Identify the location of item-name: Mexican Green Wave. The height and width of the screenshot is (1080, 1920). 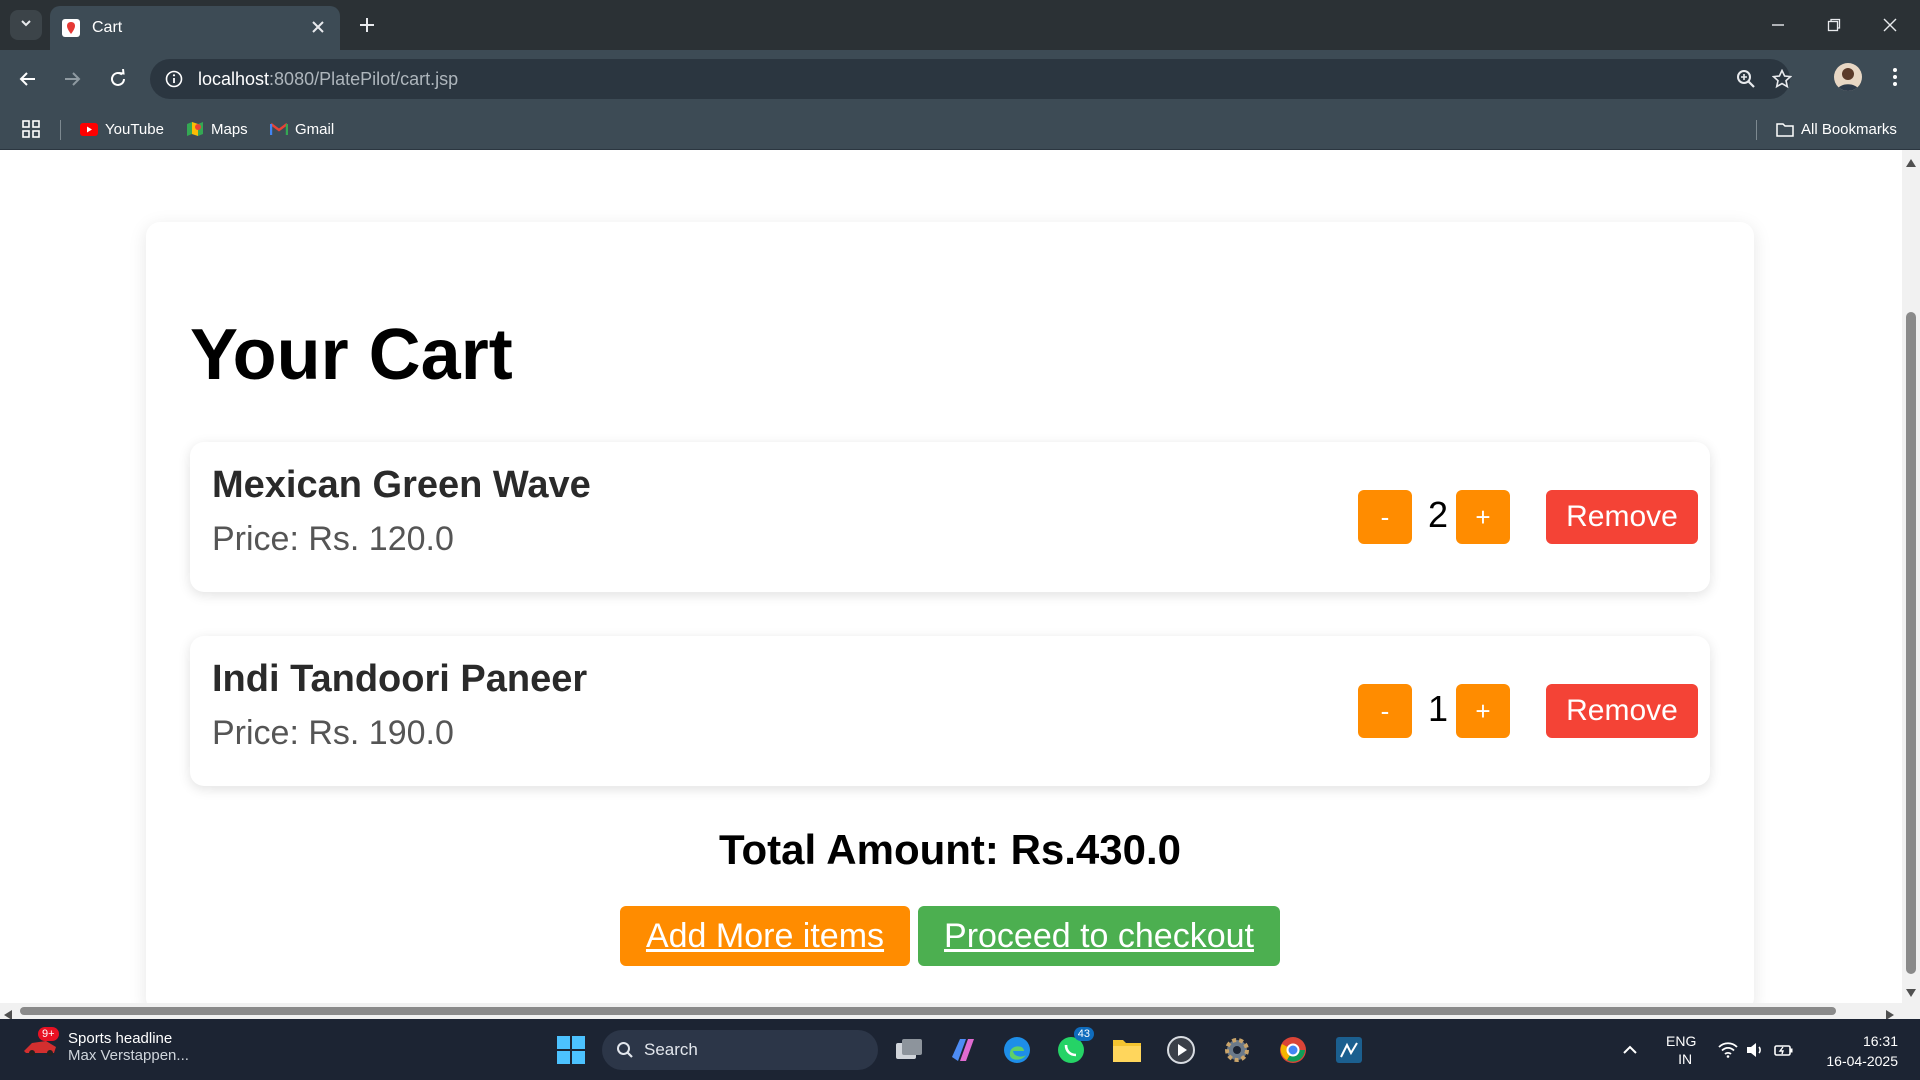
(401, 485).